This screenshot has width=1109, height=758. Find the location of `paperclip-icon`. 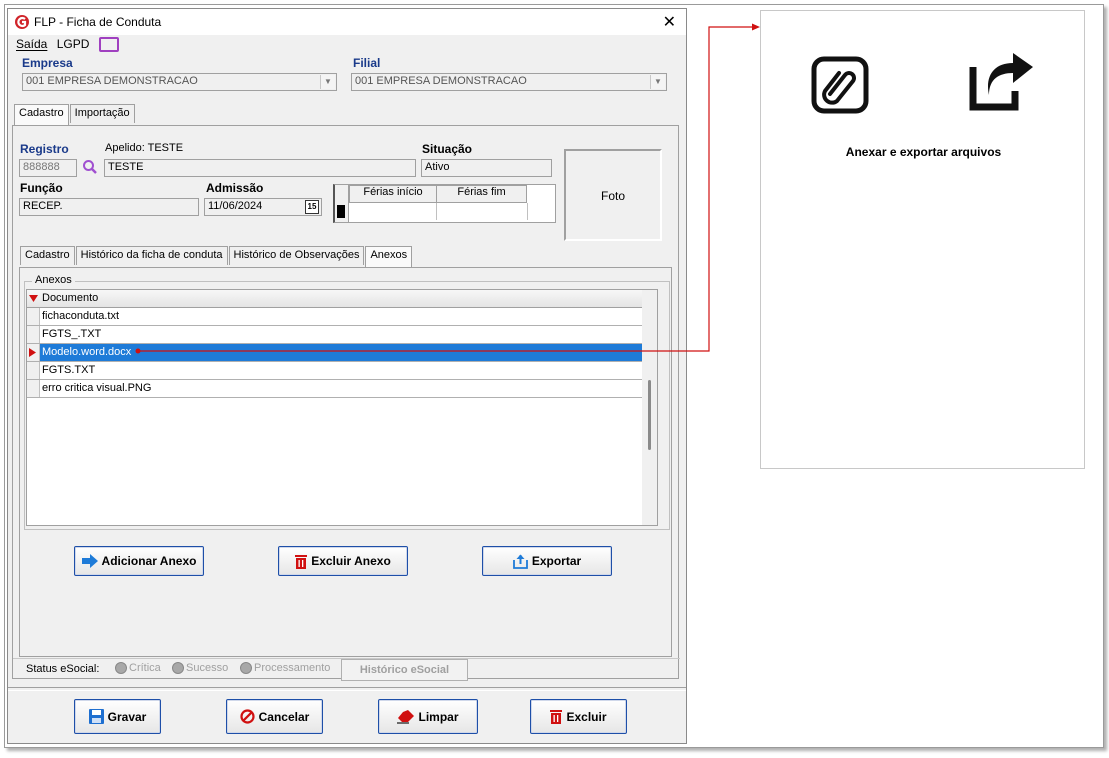

paperclip-icon is located at coordinates (840, 85).